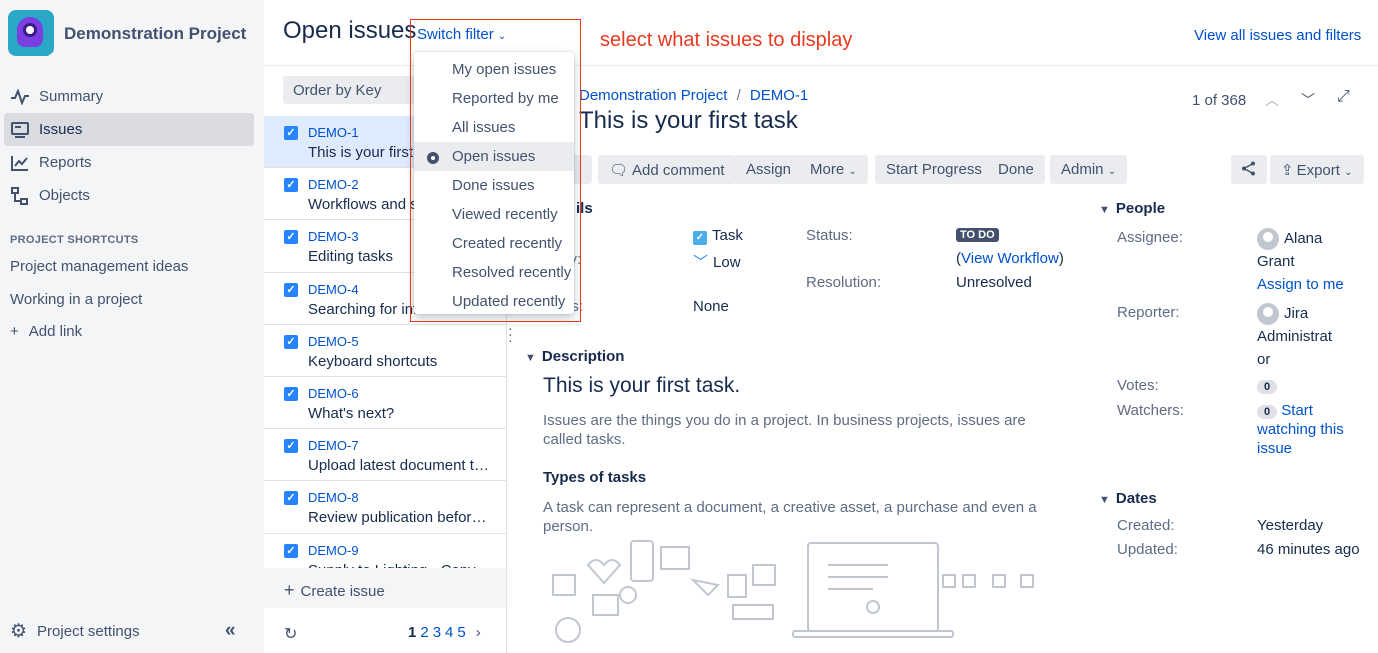 This screenshot has width=1378, height=653. I want to click on sidebar-item-objects: Objects, so click(129, 195).